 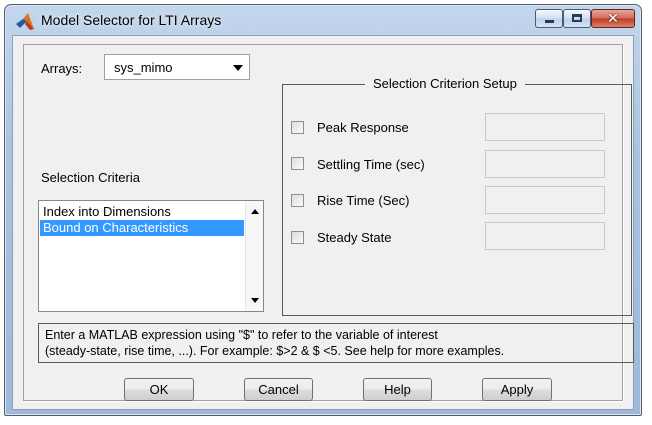 What do you see at coordinates (297, 163) in the screenshot?
I see `settling-time-checkbox` at bounding box center [297, 163].